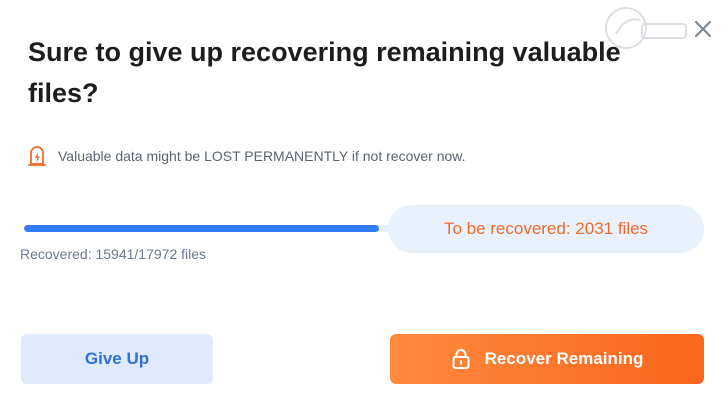 Image resolution: width=728 pixels, height=410 pixels. I want to click on recovered-count-text: Recovered: 15941/17972 files, so click(113, 254).